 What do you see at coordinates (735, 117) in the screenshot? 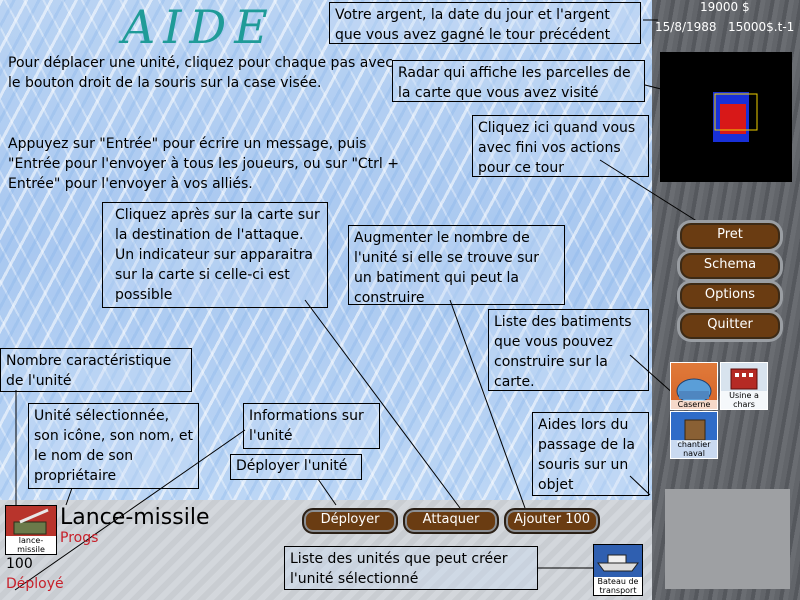
I see `radar-map-icon` at bounding box center [735, 117].